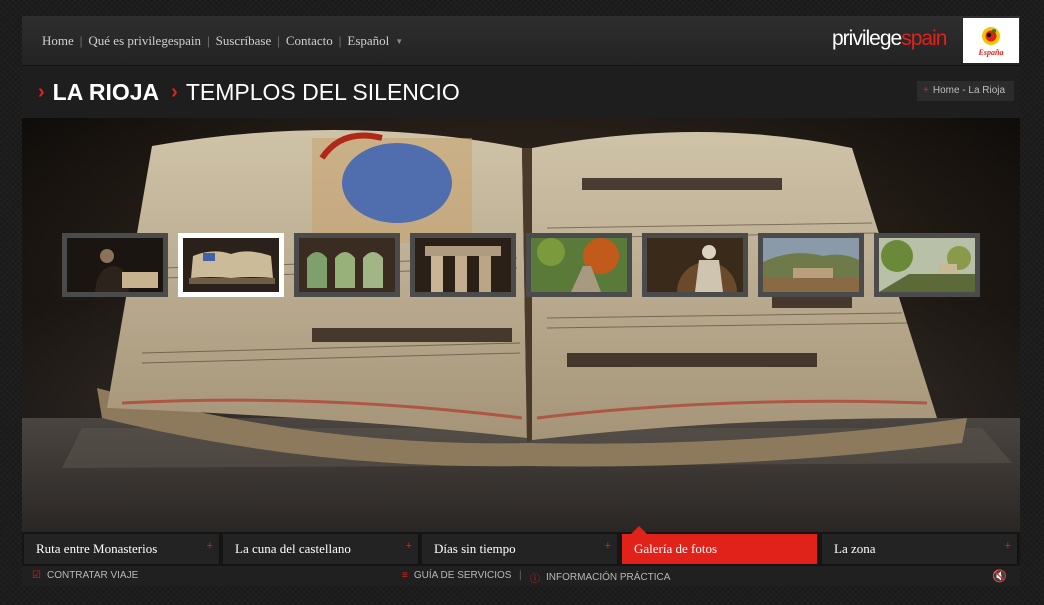 This screenshot has height=605, width=1044. I want to click on brand-logo: privilegespain, so click(889, 39).